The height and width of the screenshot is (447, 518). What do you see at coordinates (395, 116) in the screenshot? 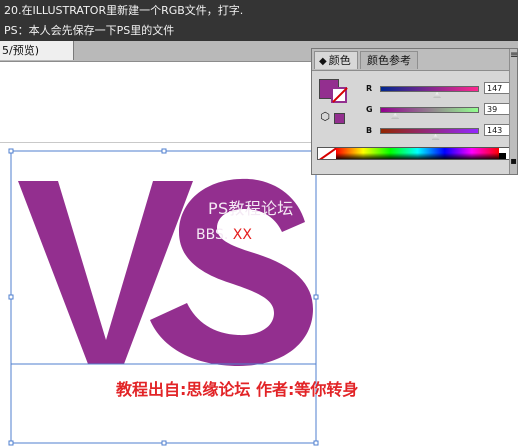
I see `green-slider-thumb` at bounding box center [395, 116].